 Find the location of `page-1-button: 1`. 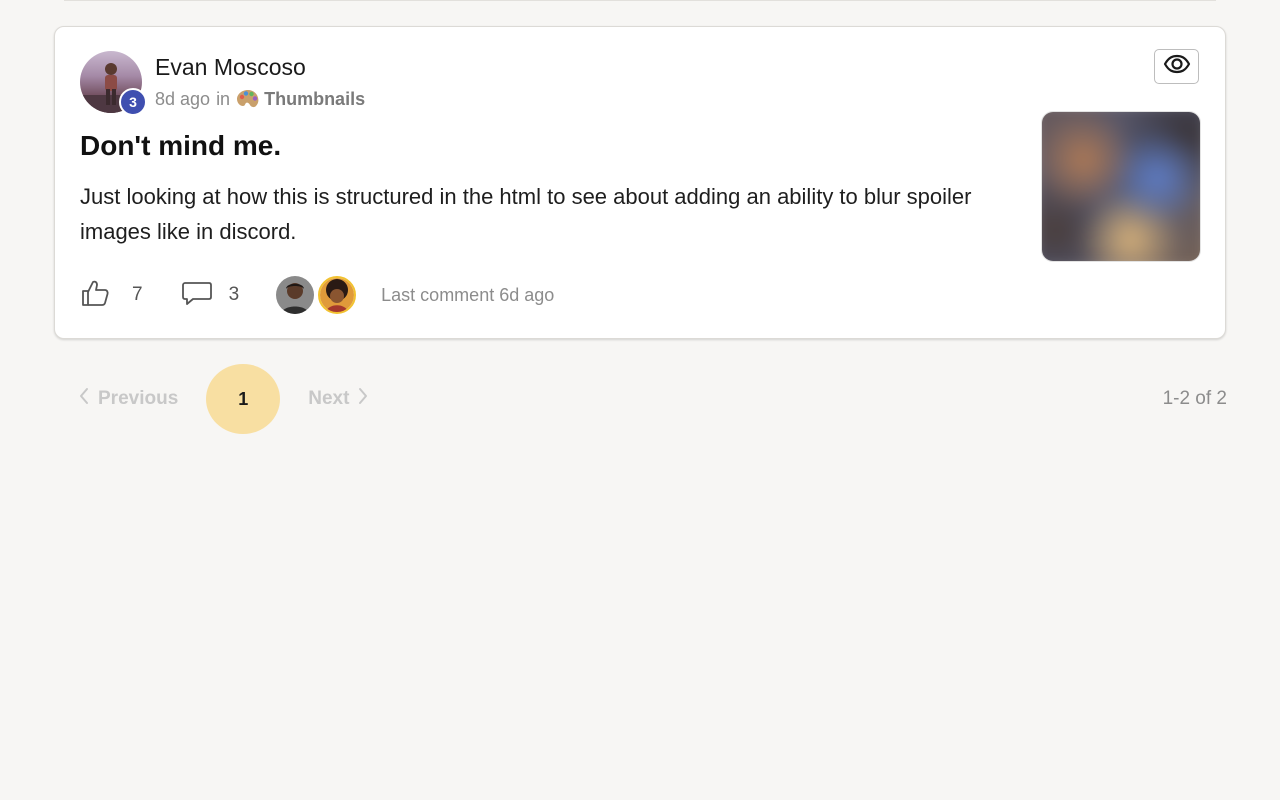

page-1-button: 1 is located at coordinates (243, 399).